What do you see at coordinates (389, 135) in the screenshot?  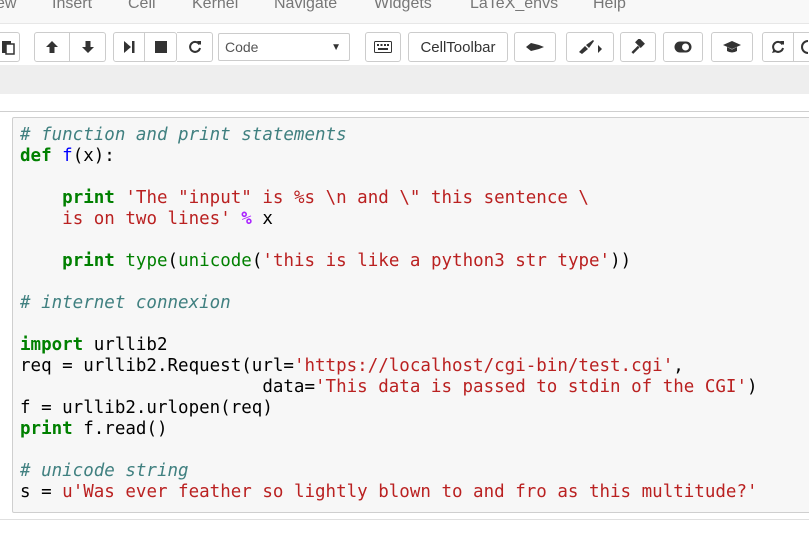 I see `code-line: # function and print statements` at bounding box center [389, 135].